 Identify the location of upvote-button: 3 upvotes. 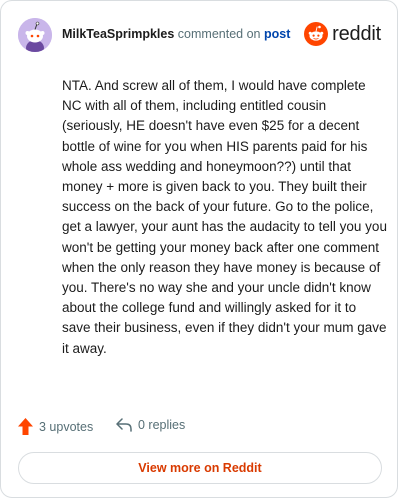
(55, 426).